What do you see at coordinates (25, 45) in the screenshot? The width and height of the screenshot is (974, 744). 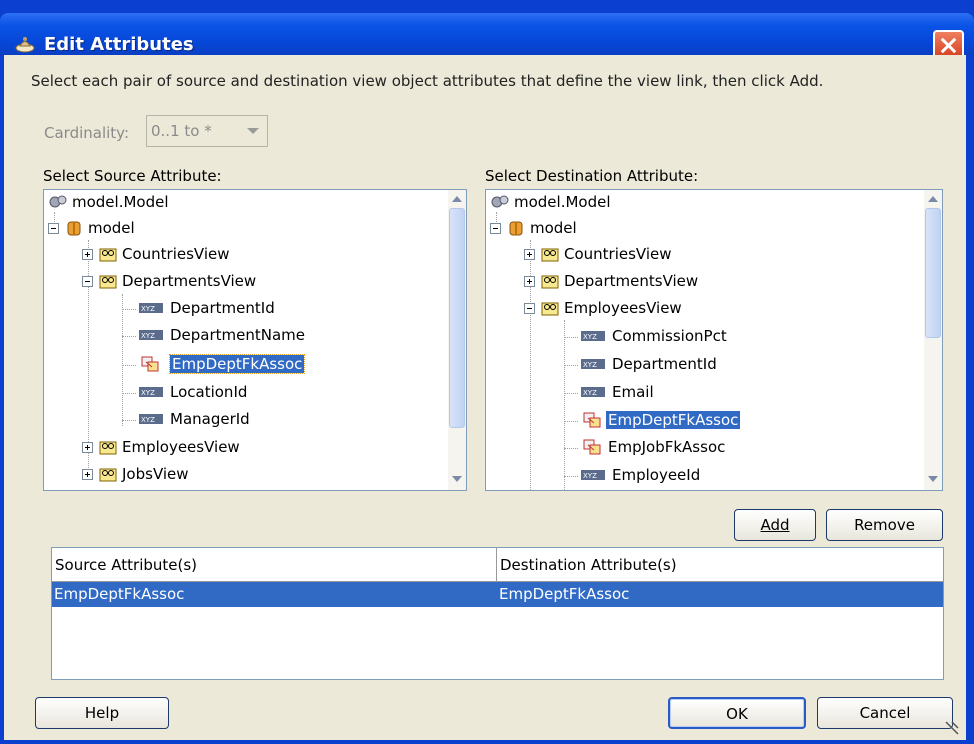 I see `app-icon` at bounding box center [25, 45].